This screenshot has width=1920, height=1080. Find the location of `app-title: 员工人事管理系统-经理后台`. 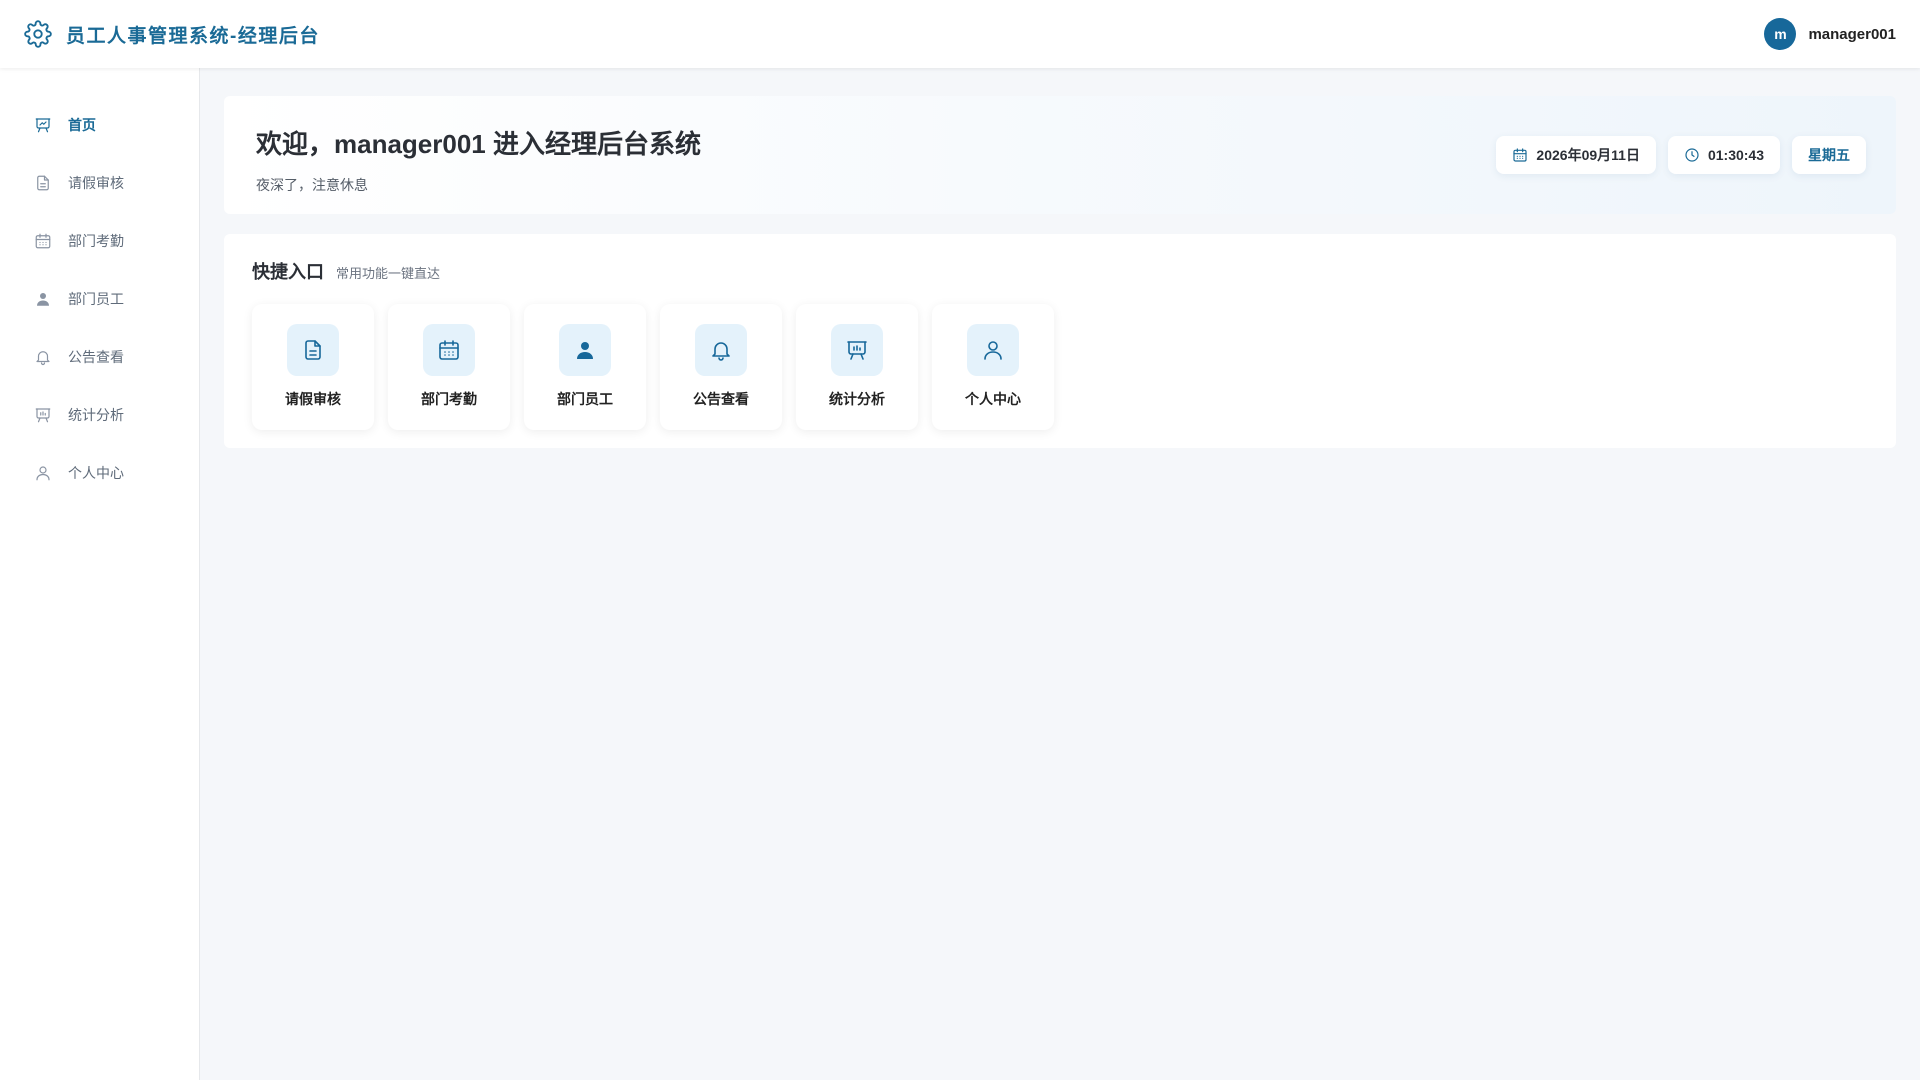

app-title: 员工人事管理系统-经理后台 is located at coordinates (193, 36).